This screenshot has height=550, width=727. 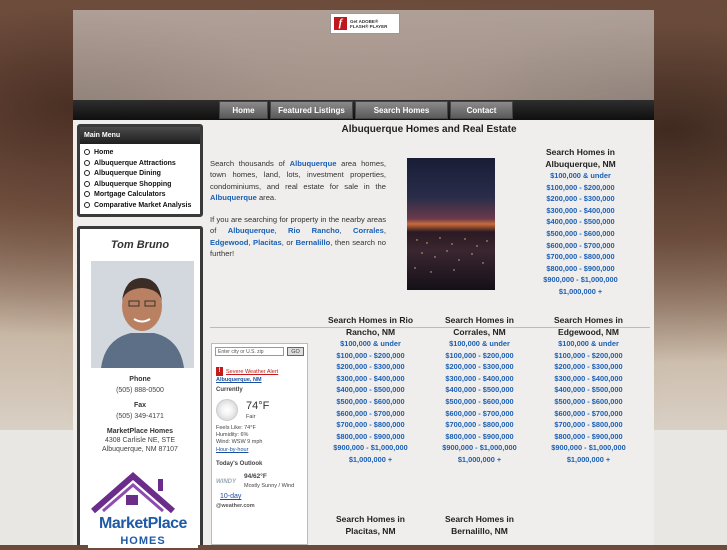 I want to click on ten-day-link: 10-day, so click(x=263, y=496).